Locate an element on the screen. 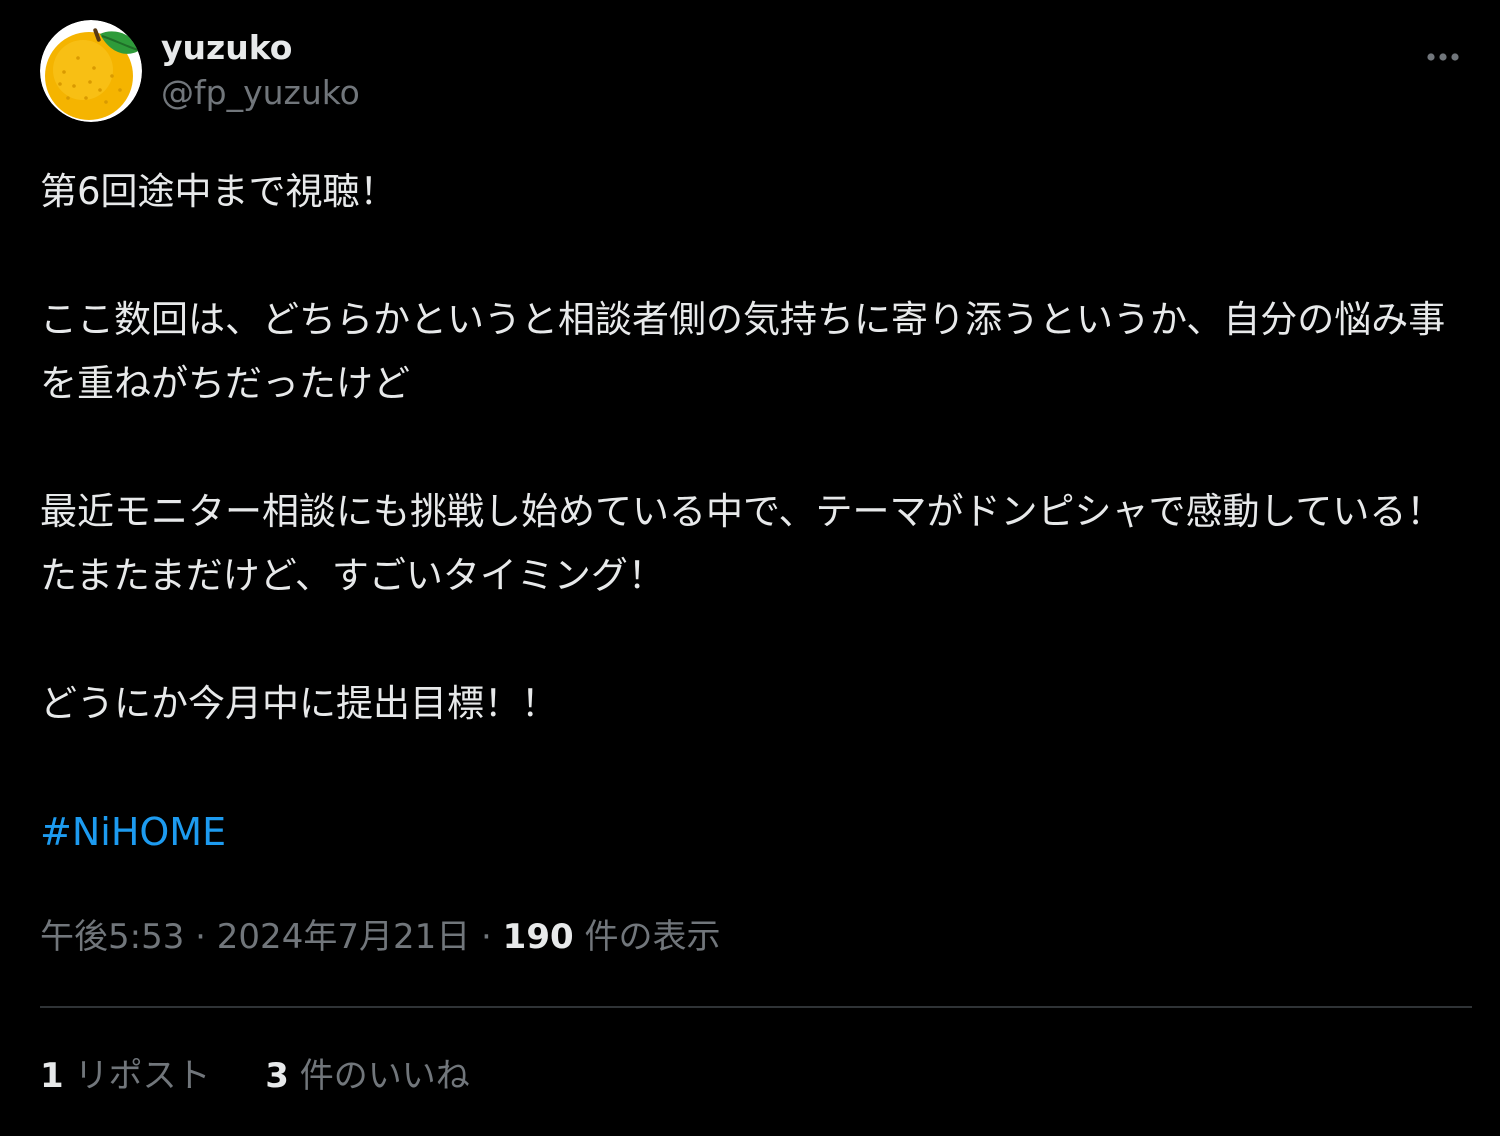 Image resolution: width=1500 pixels, height=1136 pixels. views-count: 190 is located at coordinates (538, 937).